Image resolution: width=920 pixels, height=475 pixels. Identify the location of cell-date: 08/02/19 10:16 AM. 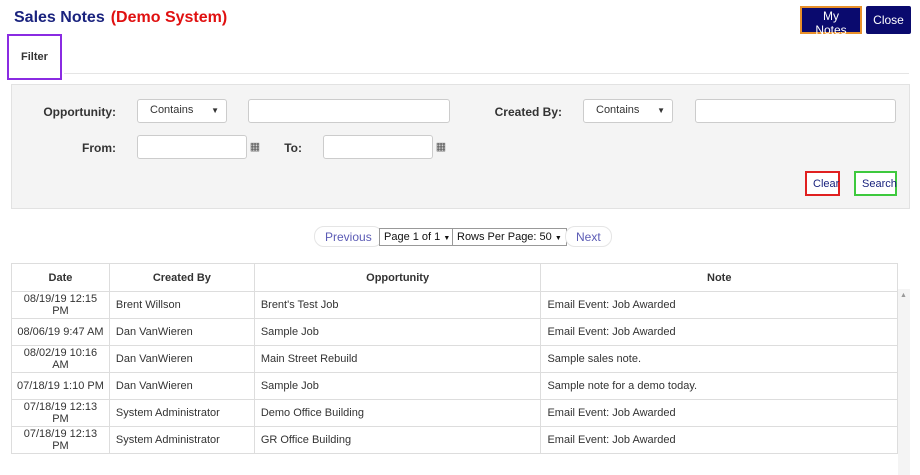
(60, 359).